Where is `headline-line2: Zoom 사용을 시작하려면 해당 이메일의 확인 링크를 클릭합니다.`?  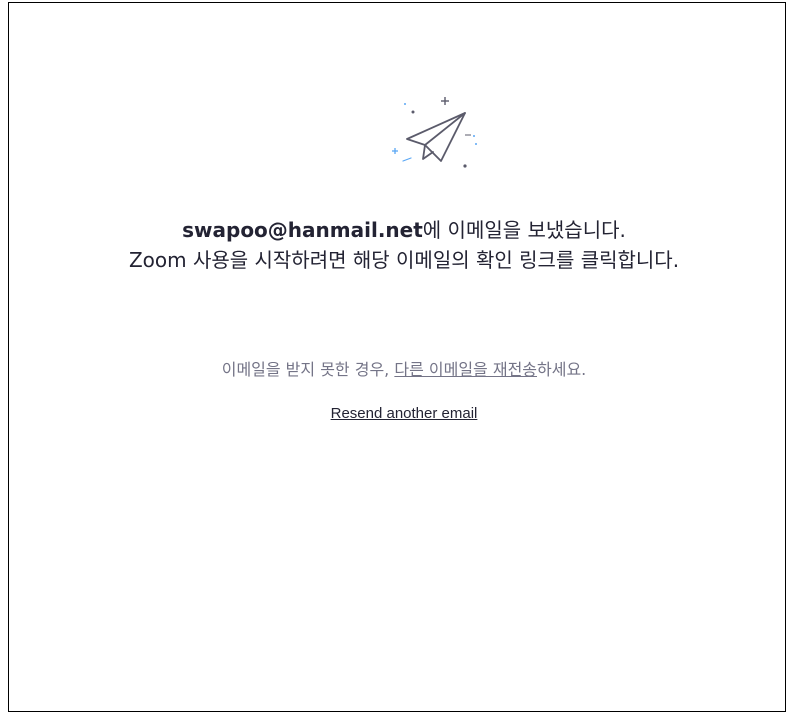 headline-line2: Zoom 사용을 시작하려면 해당 이메일의 확인 링크를 클릭합니다. is located at coordinates (404, 260).